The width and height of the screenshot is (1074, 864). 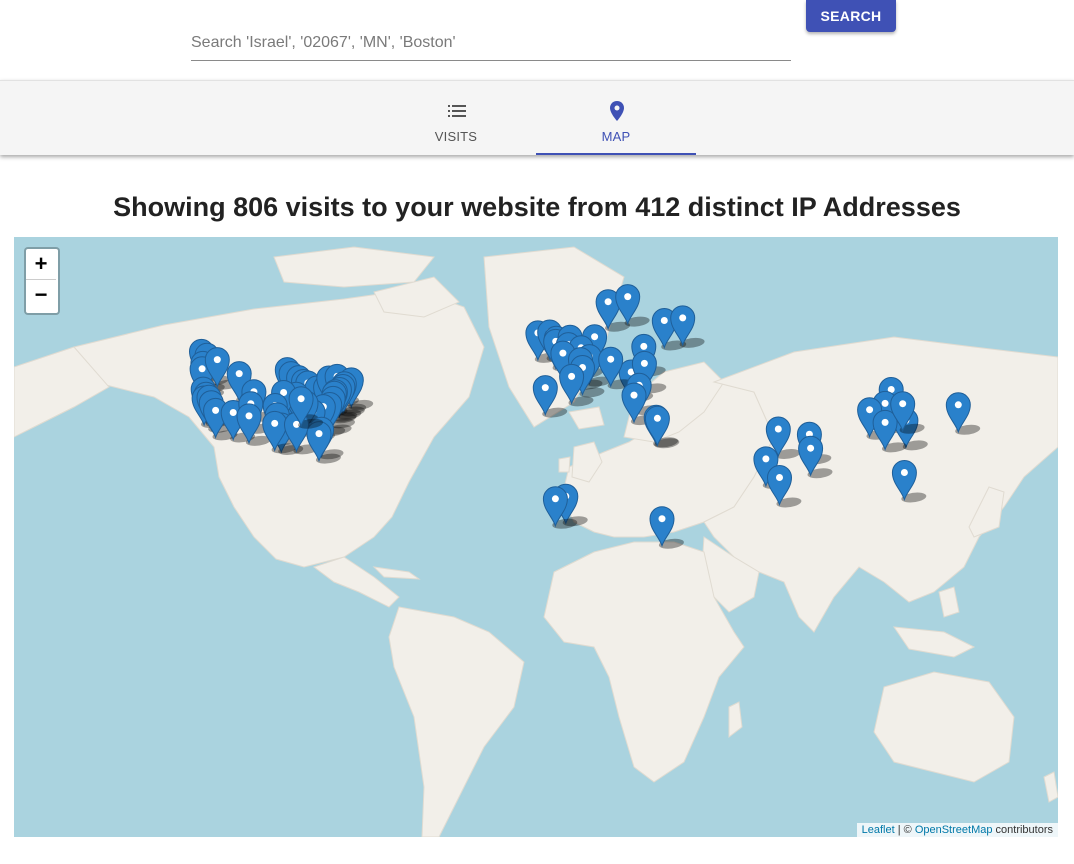 What do you see at coordinates (41, 264) in the screenshot?
I see `zoom-in-button: +` at bounding box center [41, 264].